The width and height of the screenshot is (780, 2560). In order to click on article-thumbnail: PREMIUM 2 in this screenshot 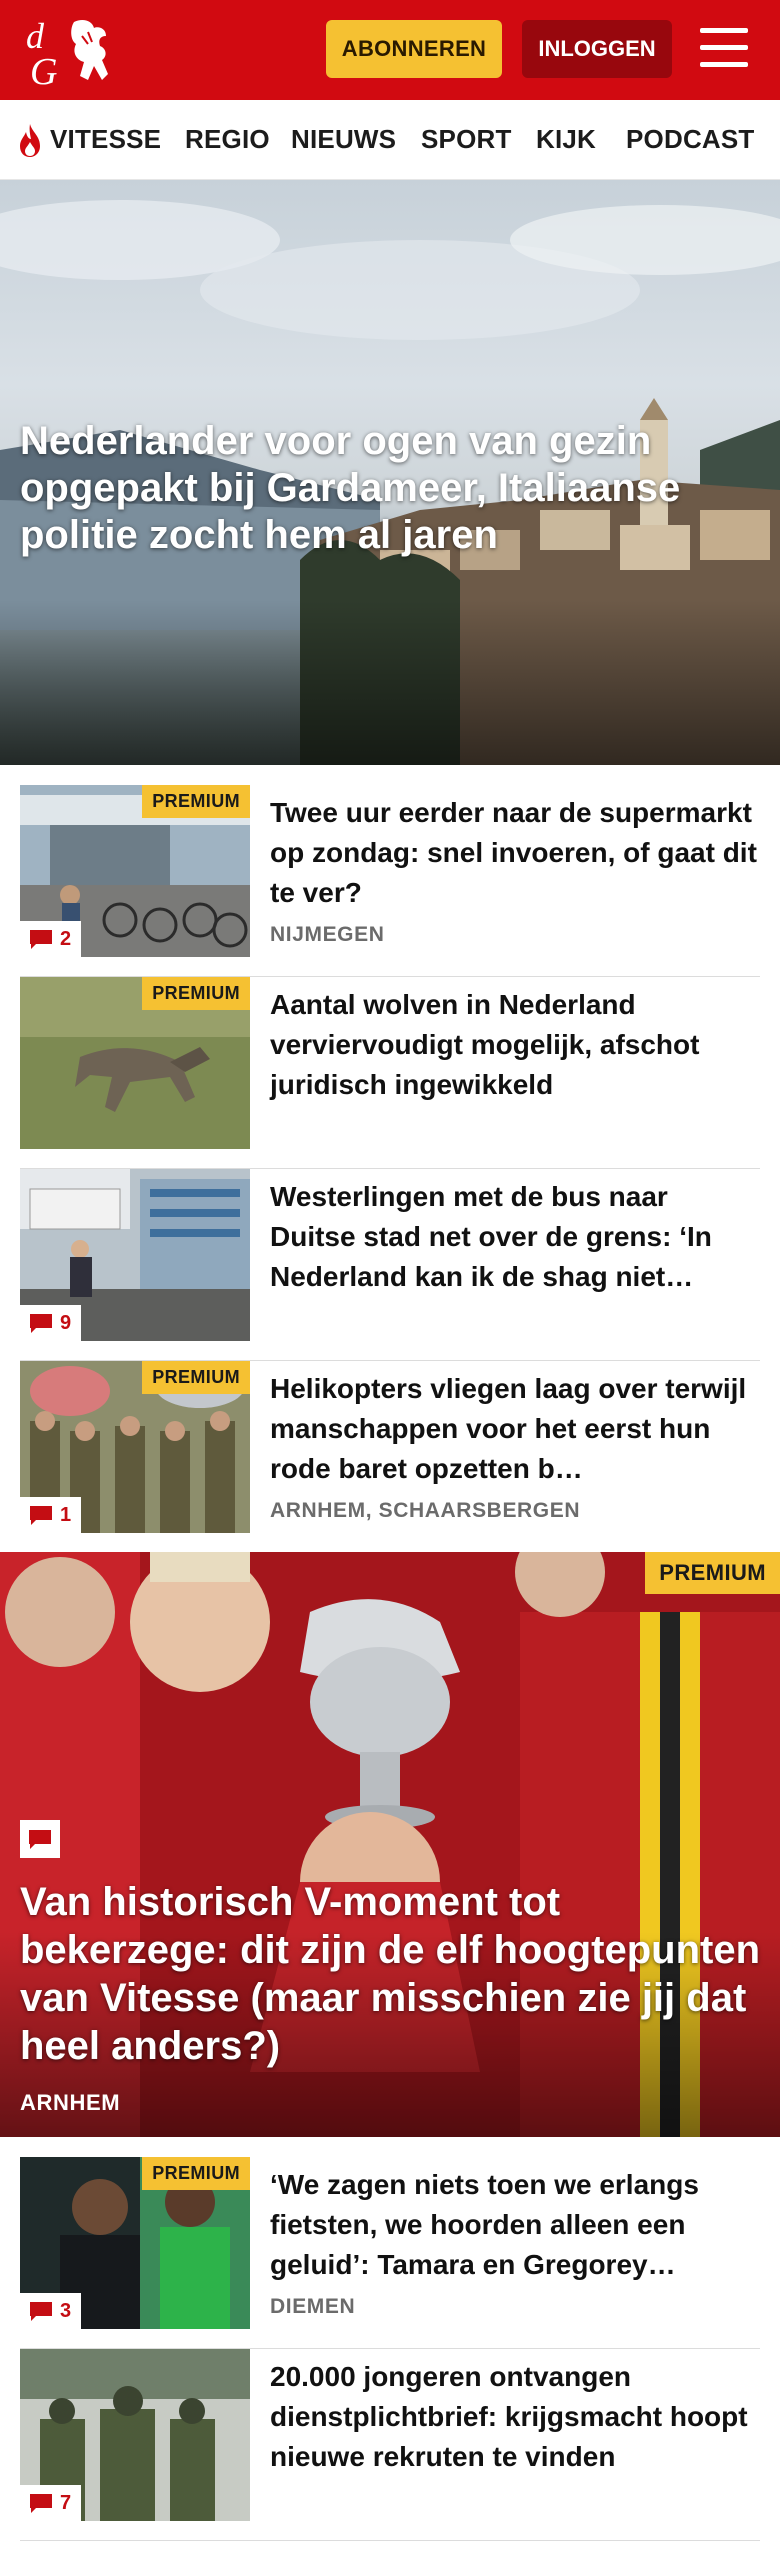, I will do `click(135, 871)`.